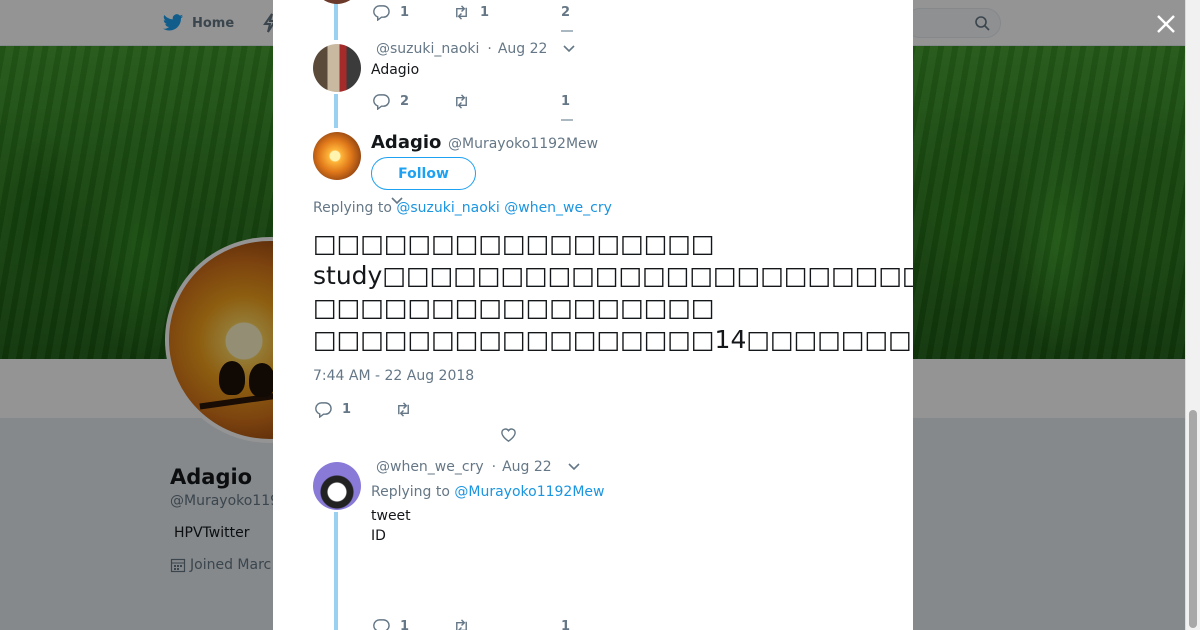 This screenshot has width=1200, height=630. I want to click on replying-to: Replying to @suzuki_naoki @when_we_cry, so click(462, 208).